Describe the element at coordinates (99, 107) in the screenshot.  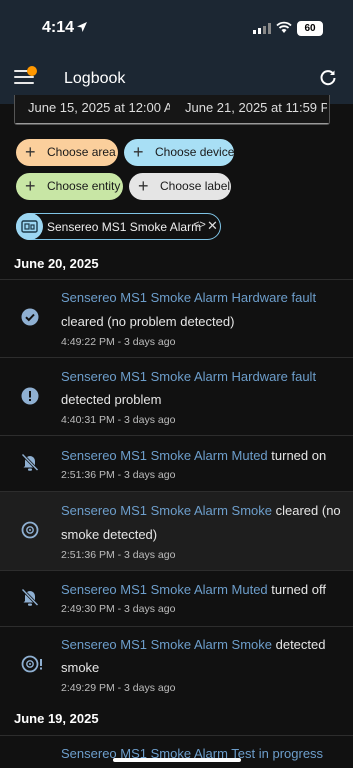
I see `start-date: June 15, 2025 at 12:00 AM` at that location.